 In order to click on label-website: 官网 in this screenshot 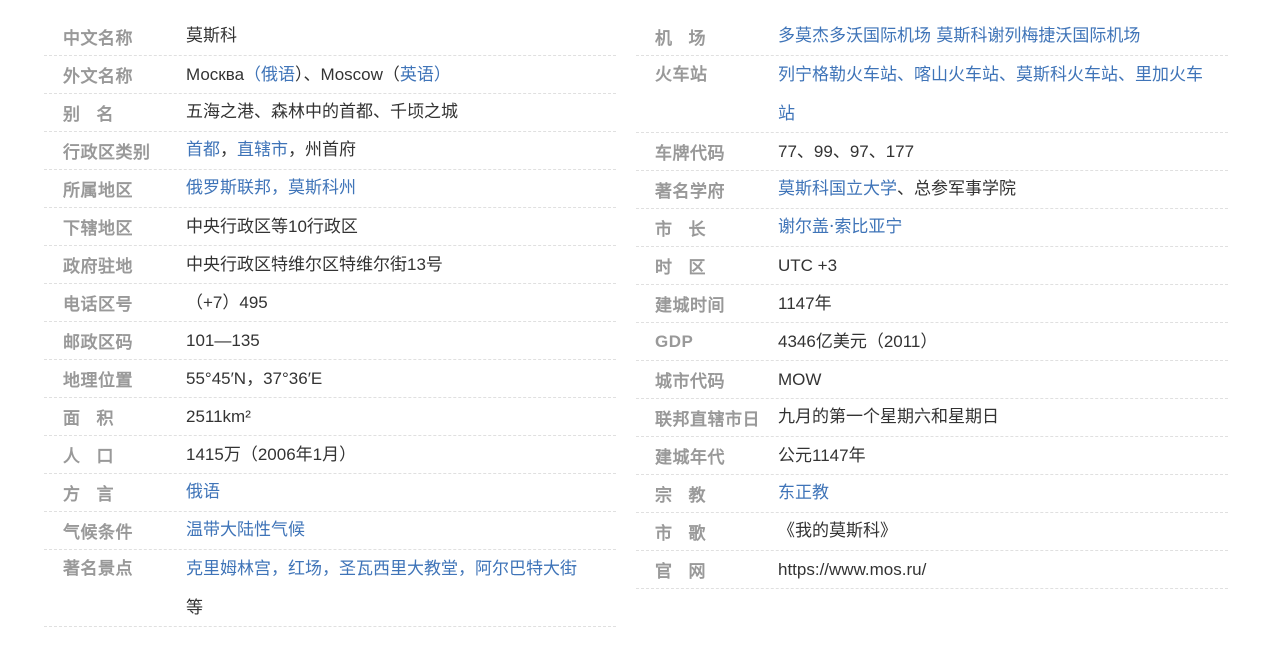, I will do `click(680, 572)`.